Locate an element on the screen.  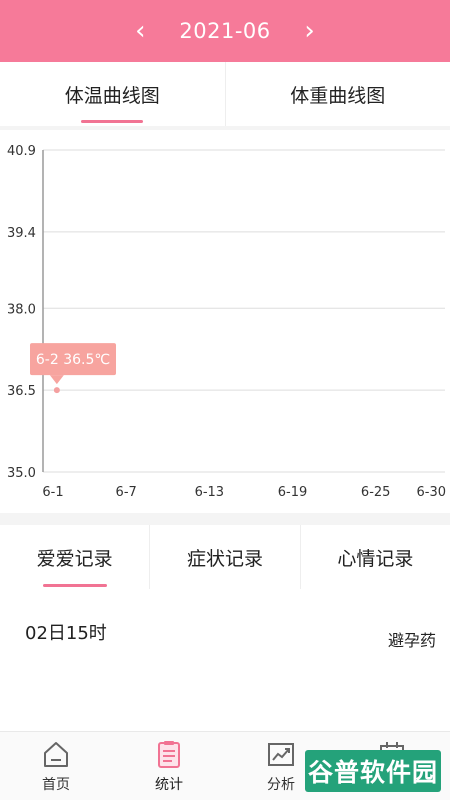
month-title: 2021-06 is located at coordinates (224, 31).